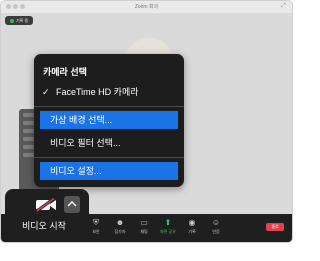  I want to click on end-meeting-button: 종료, so click(275, 227).